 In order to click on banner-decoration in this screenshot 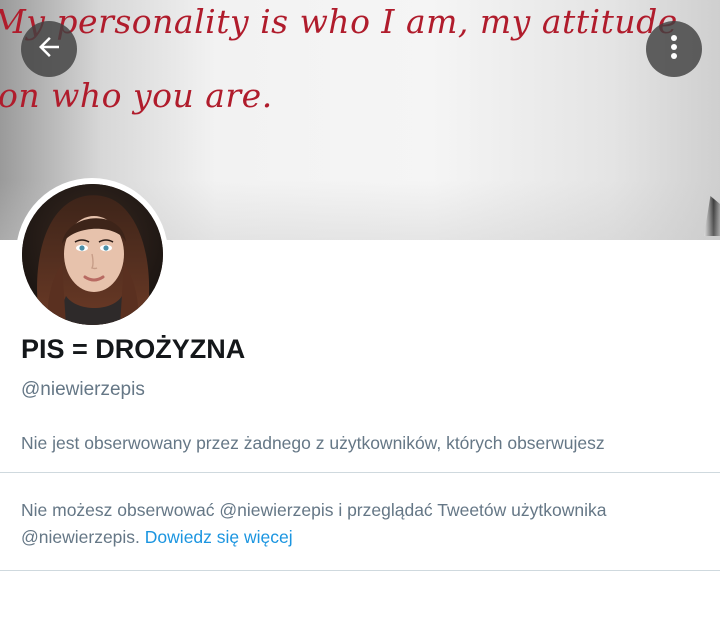, I will do `click(712, 216)`.